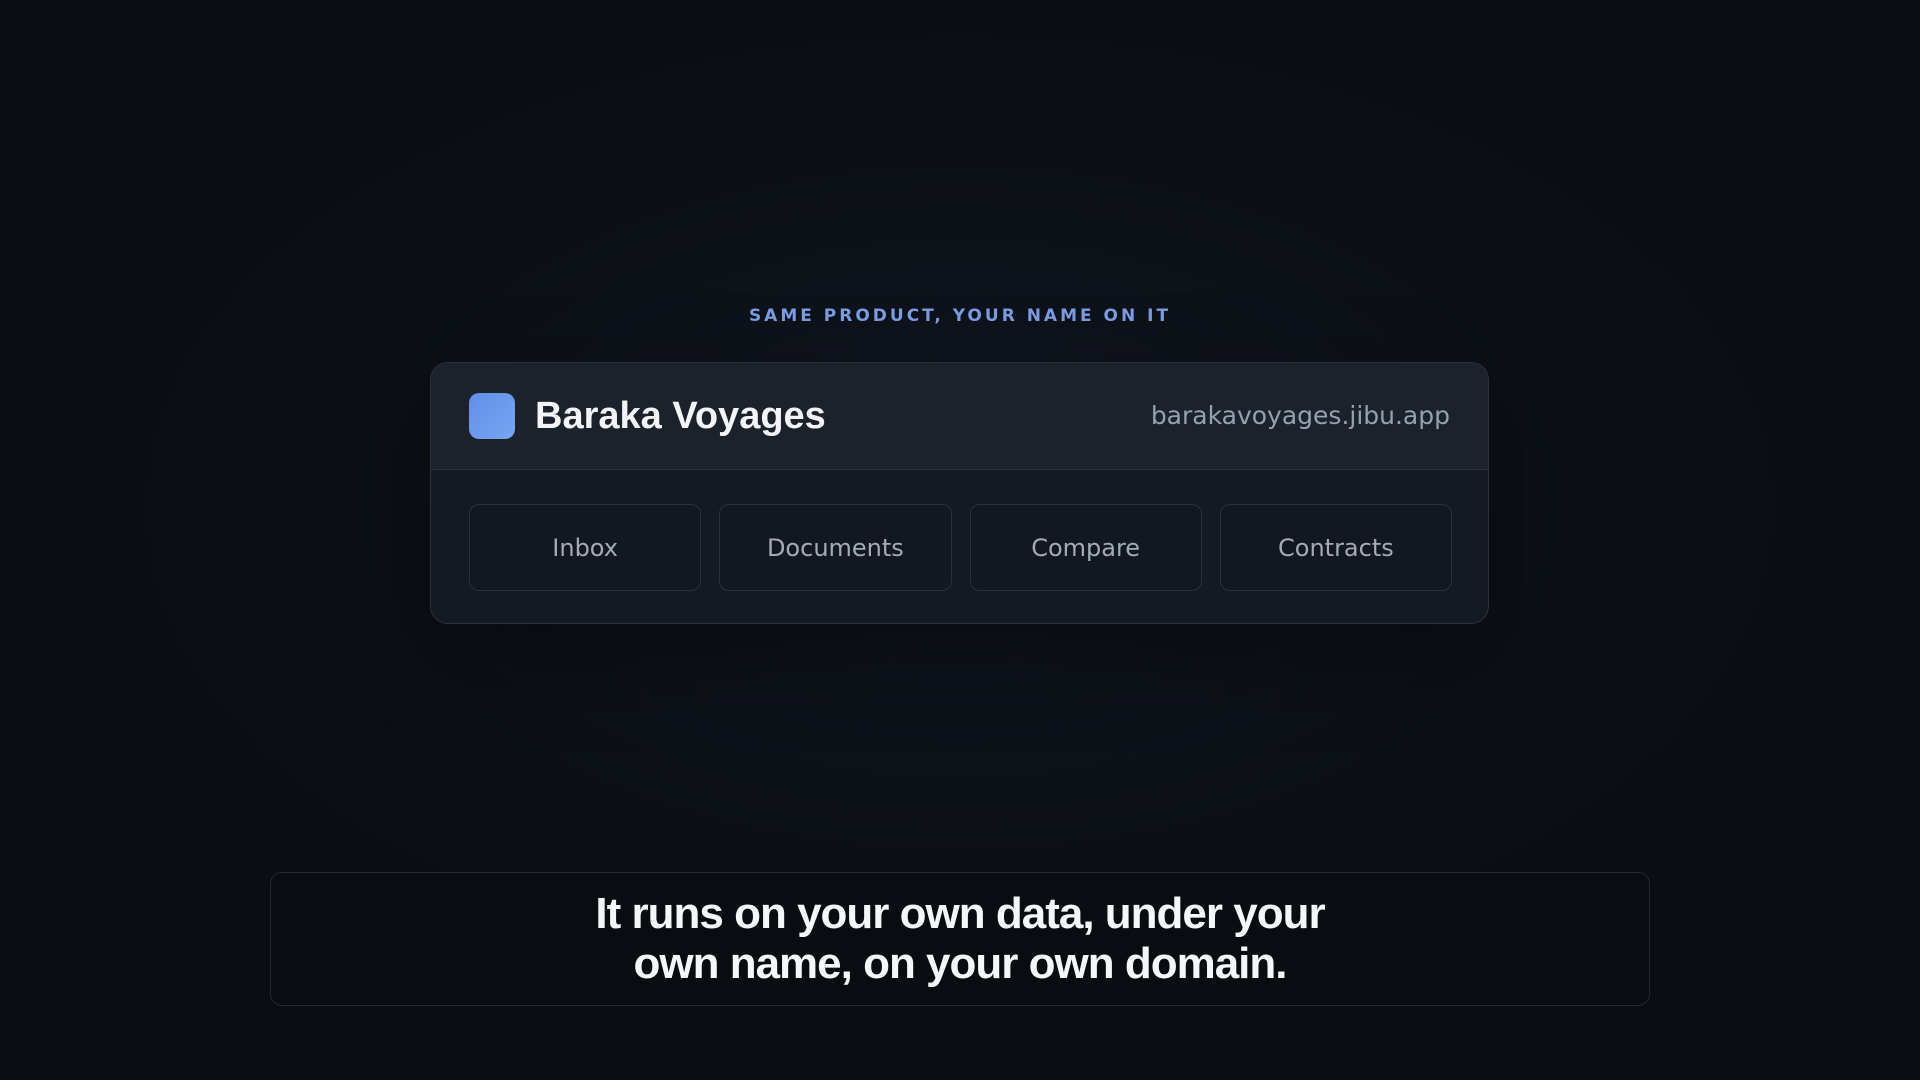  What do you see at coordinates (680, 416) in the screenshot?
I see `brand-name: Baraka Voyages` at bounding box center [680, 416].